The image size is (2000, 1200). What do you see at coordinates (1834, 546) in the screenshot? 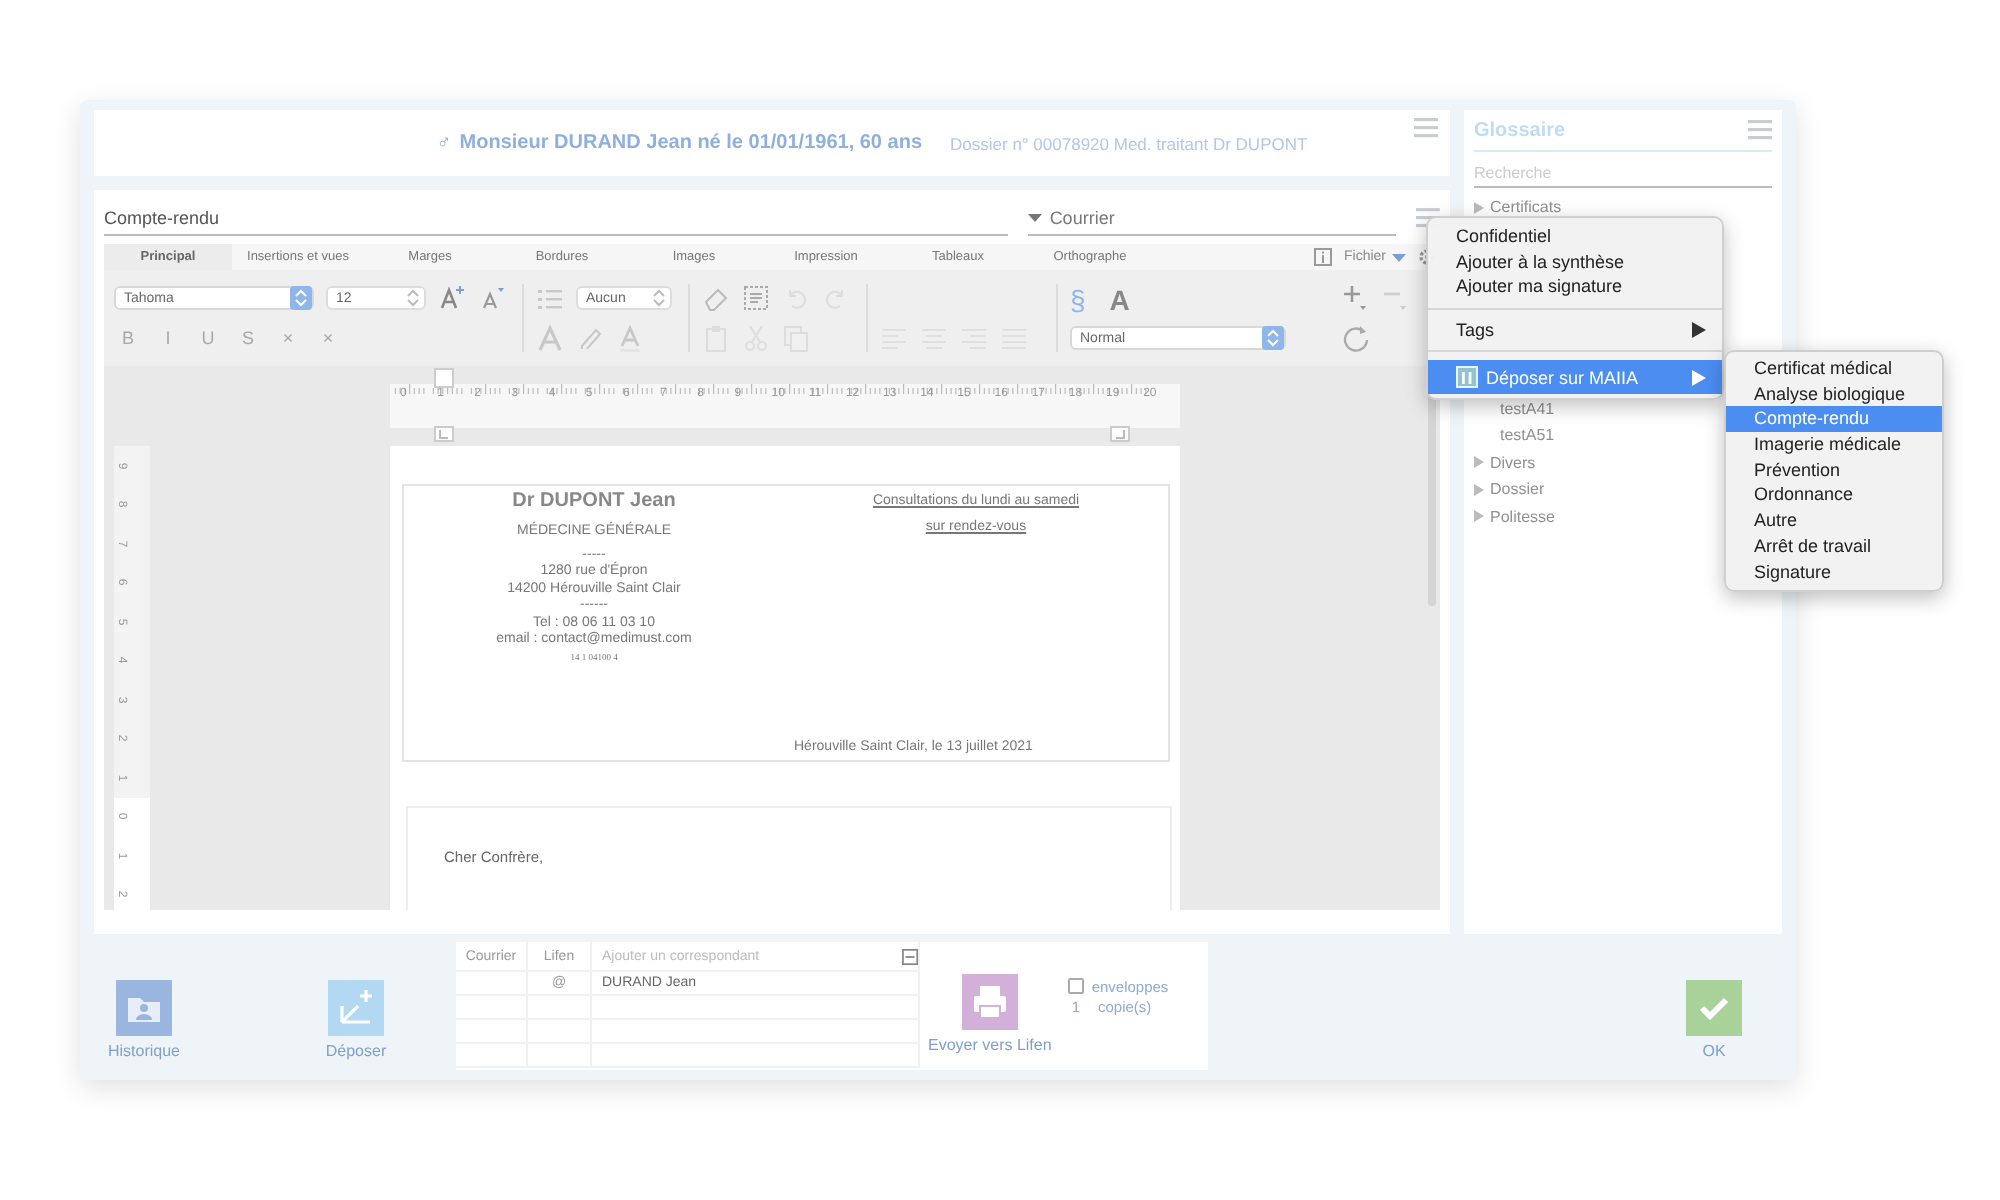
I see `menu-item: Arrêt de travail` at bounding box center [1834, 546].